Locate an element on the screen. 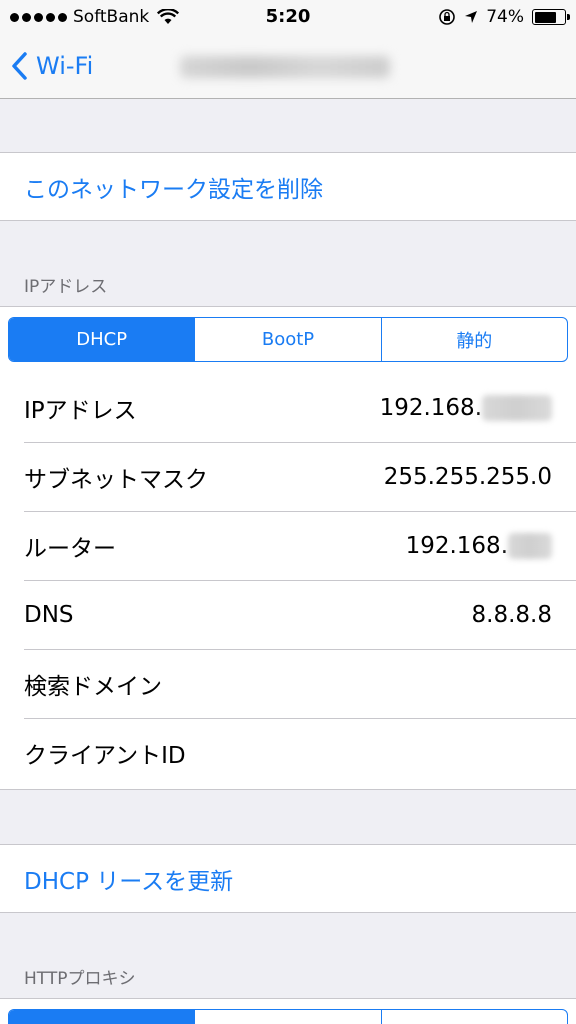 Image resolution: width=576 pixels, height=1024 pixels. row-label: DNS is located at coordinates (49, 614).